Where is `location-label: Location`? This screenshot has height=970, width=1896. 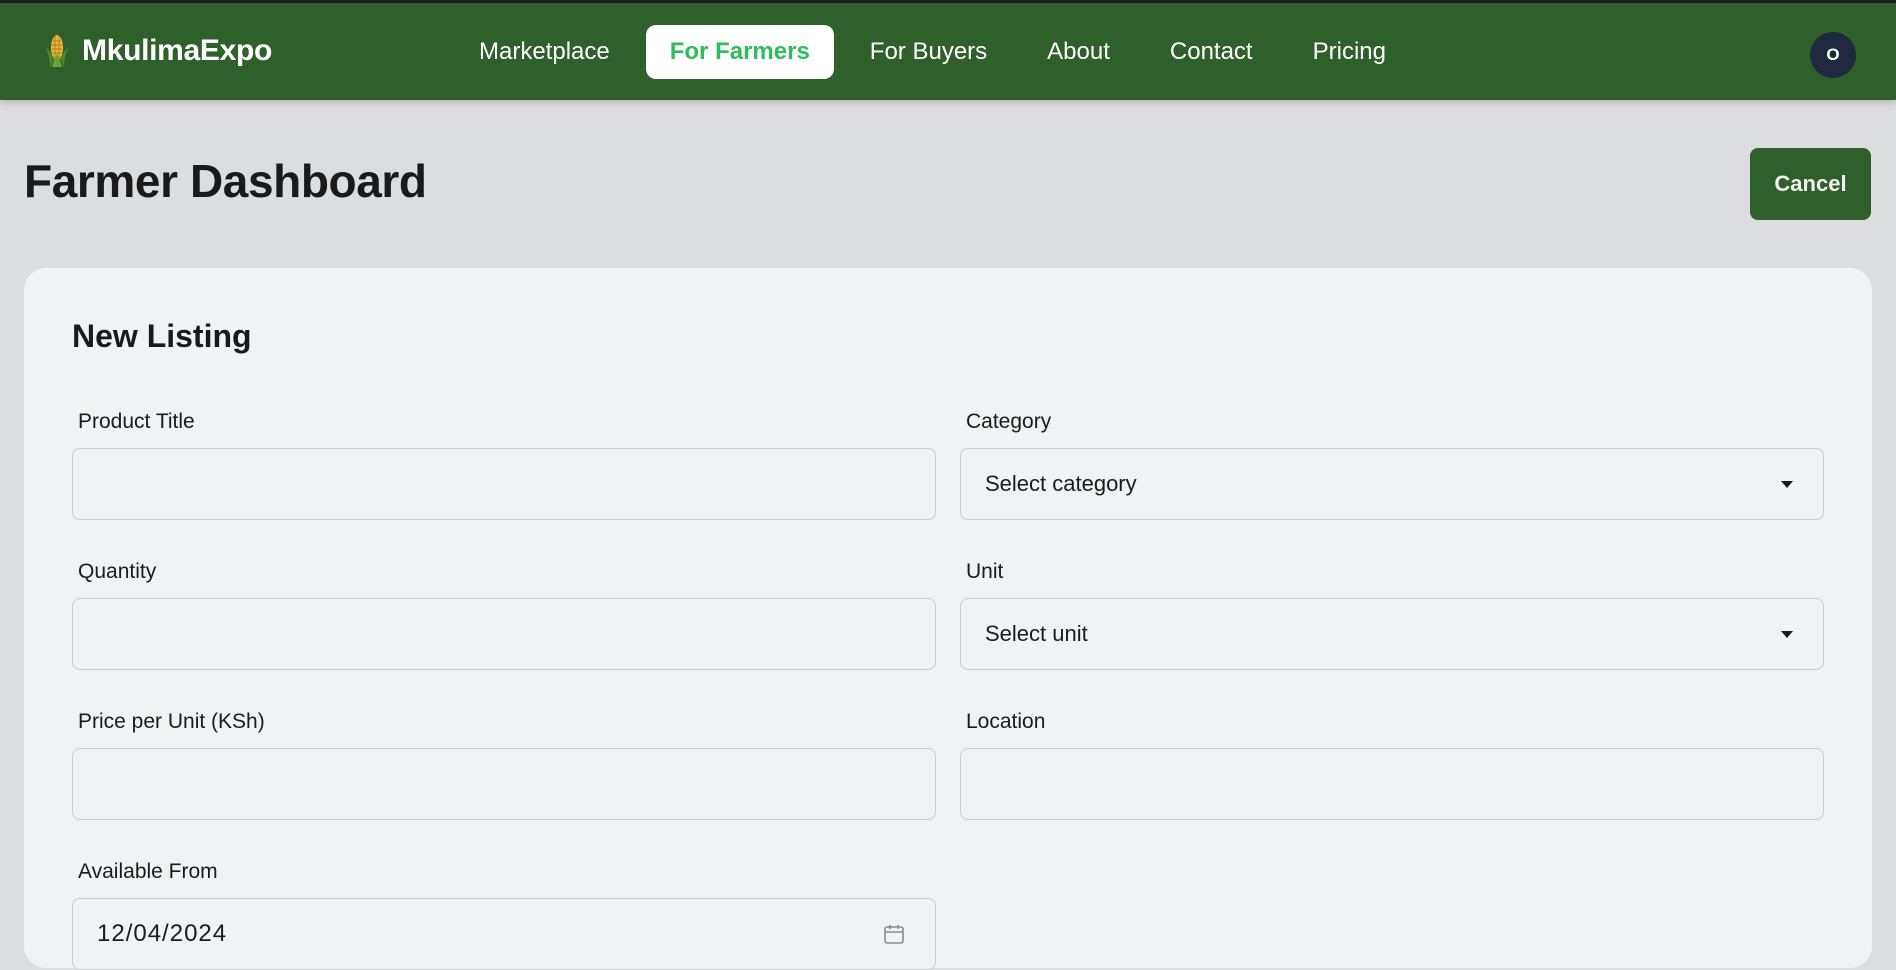 location-label: Location is located at coordinates (1006, 721).